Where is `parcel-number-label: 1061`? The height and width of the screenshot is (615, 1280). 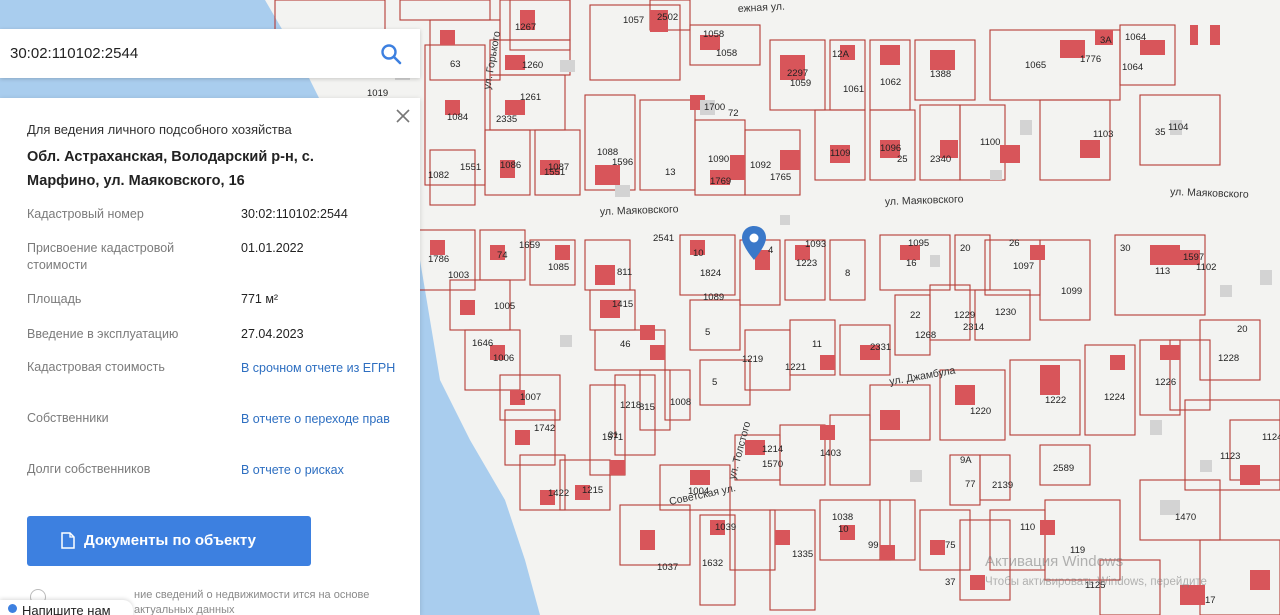
parcel-number-label: 1061 is located at coordinates (853, 89).